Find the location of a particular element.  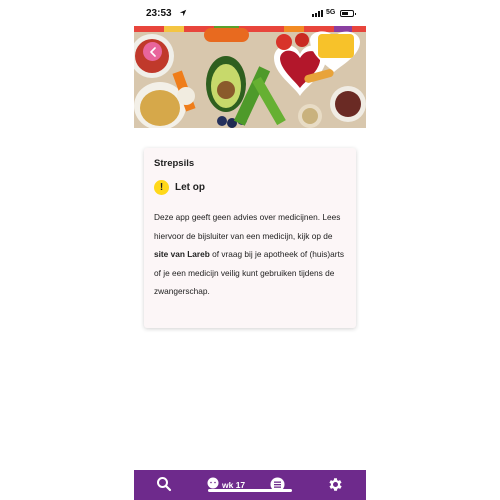

search-icon is located at coordinates (164, 484).